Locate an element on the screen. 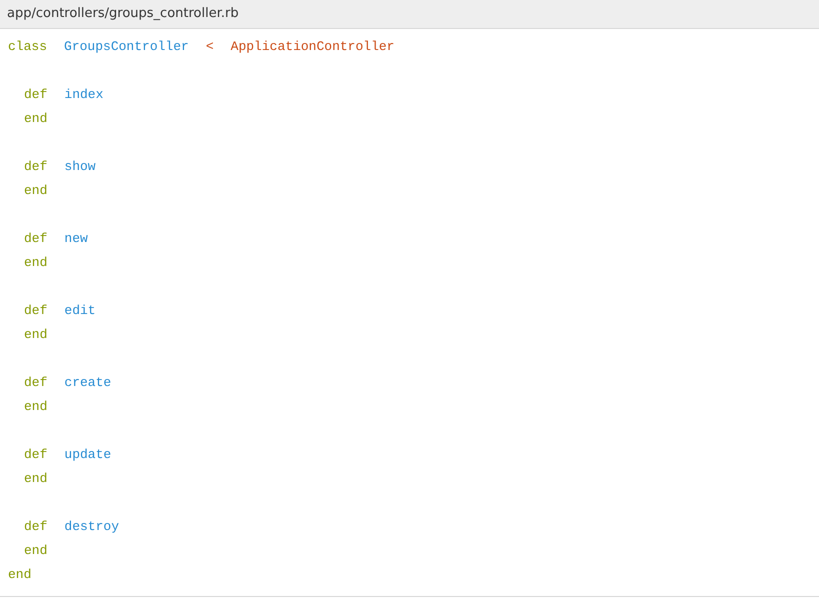  method-name: edit is located at coordinates (80, 311).